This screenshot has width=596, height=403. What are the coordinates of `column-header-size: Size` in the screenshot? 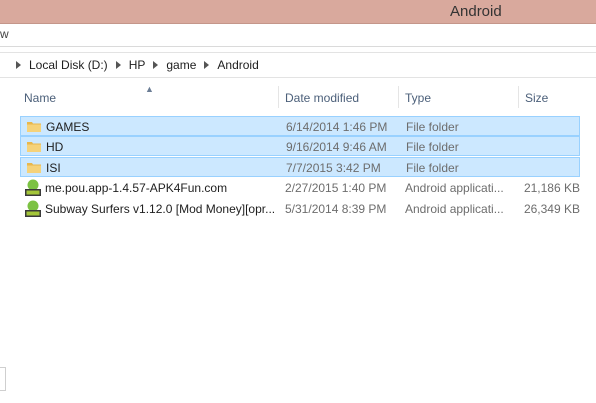 It's located at (536, 98).